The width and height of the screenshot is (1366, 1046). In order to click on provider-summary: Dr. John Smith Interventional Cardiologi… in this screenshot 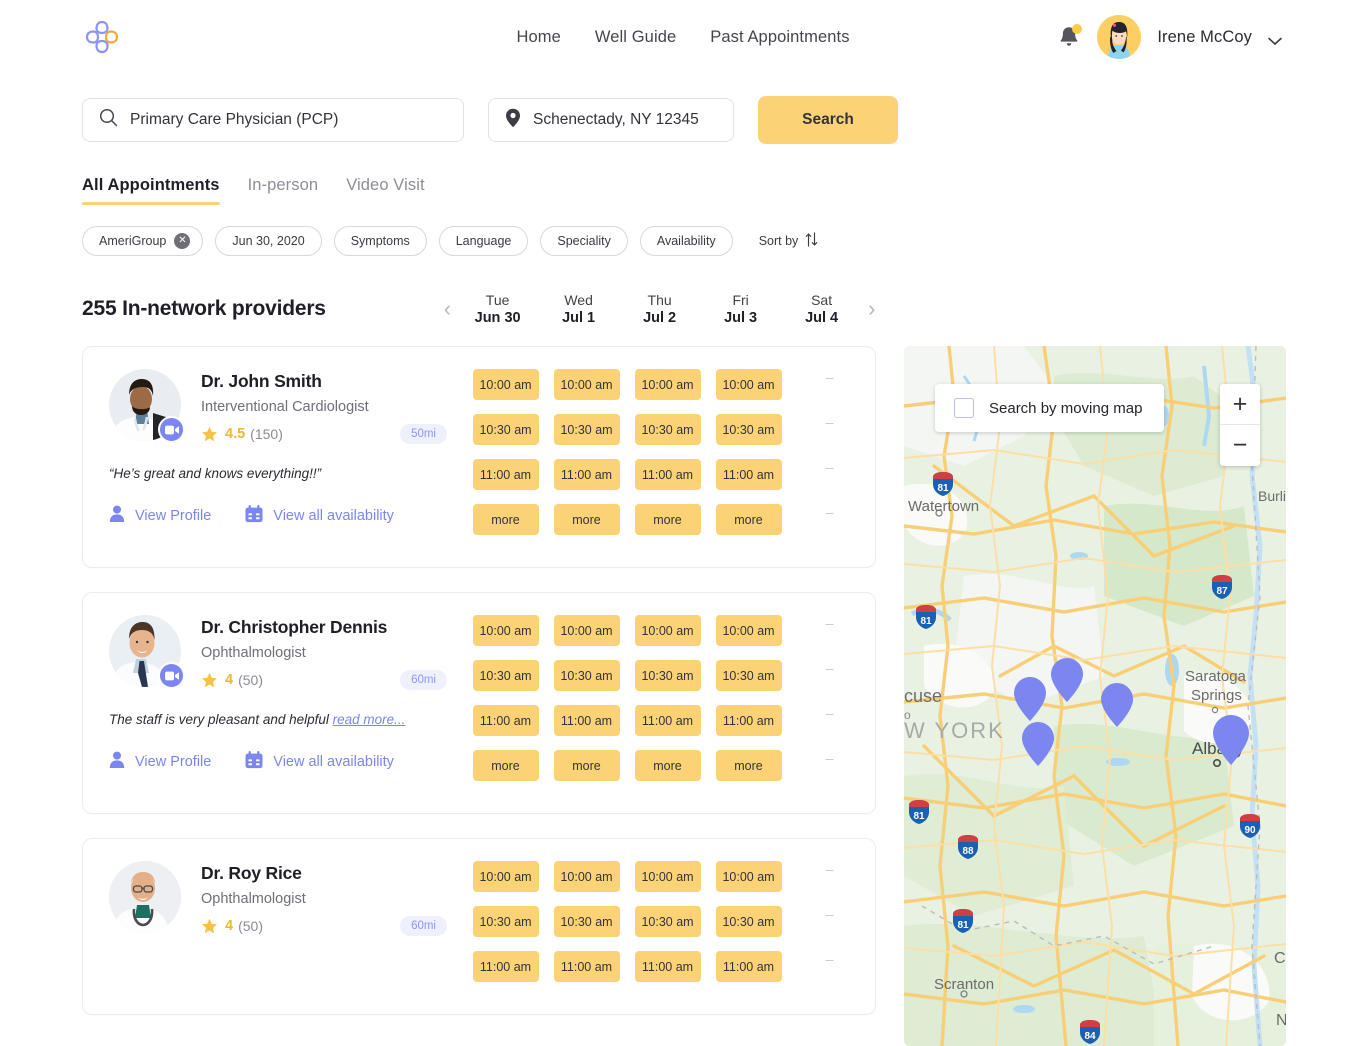, I will do `click(274, 457)`.